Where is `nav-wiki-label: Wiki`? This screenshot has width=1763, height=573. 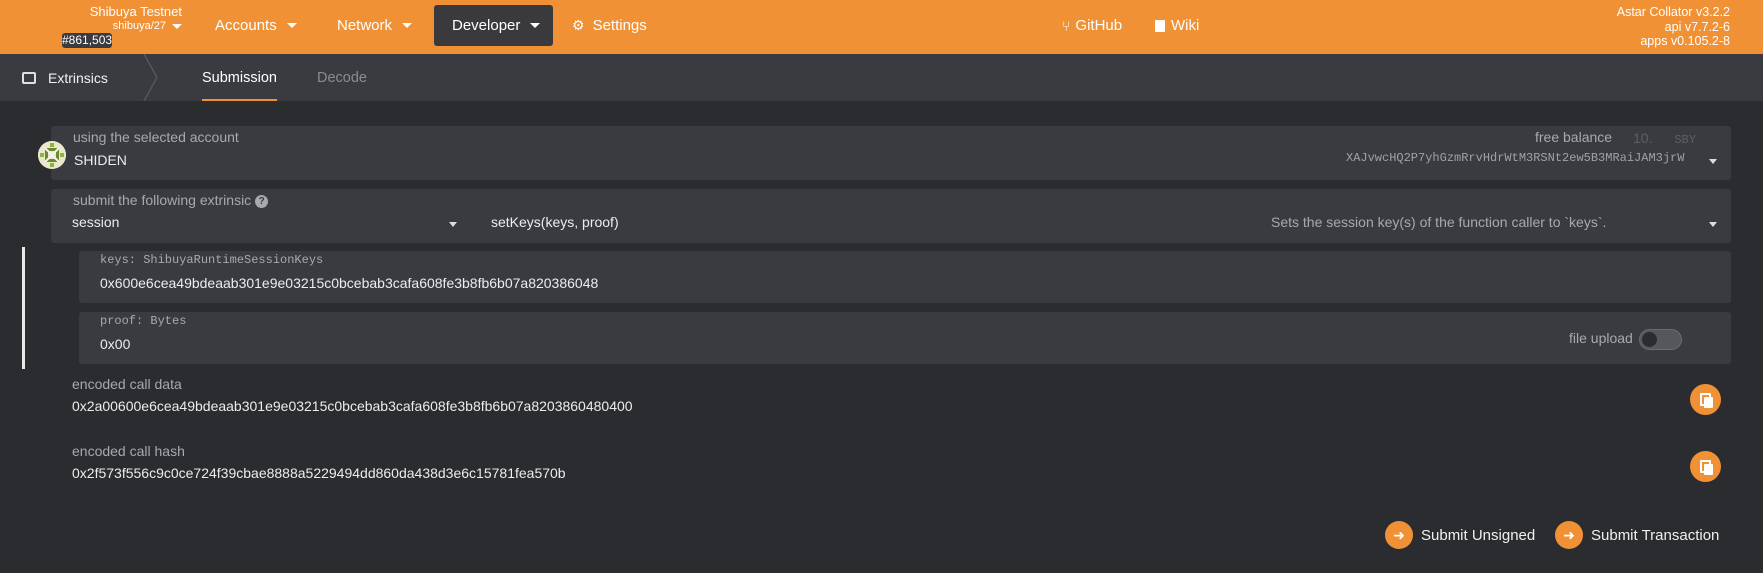
nav-wiki-label: Wiki is located at coordinates (1185, 25).